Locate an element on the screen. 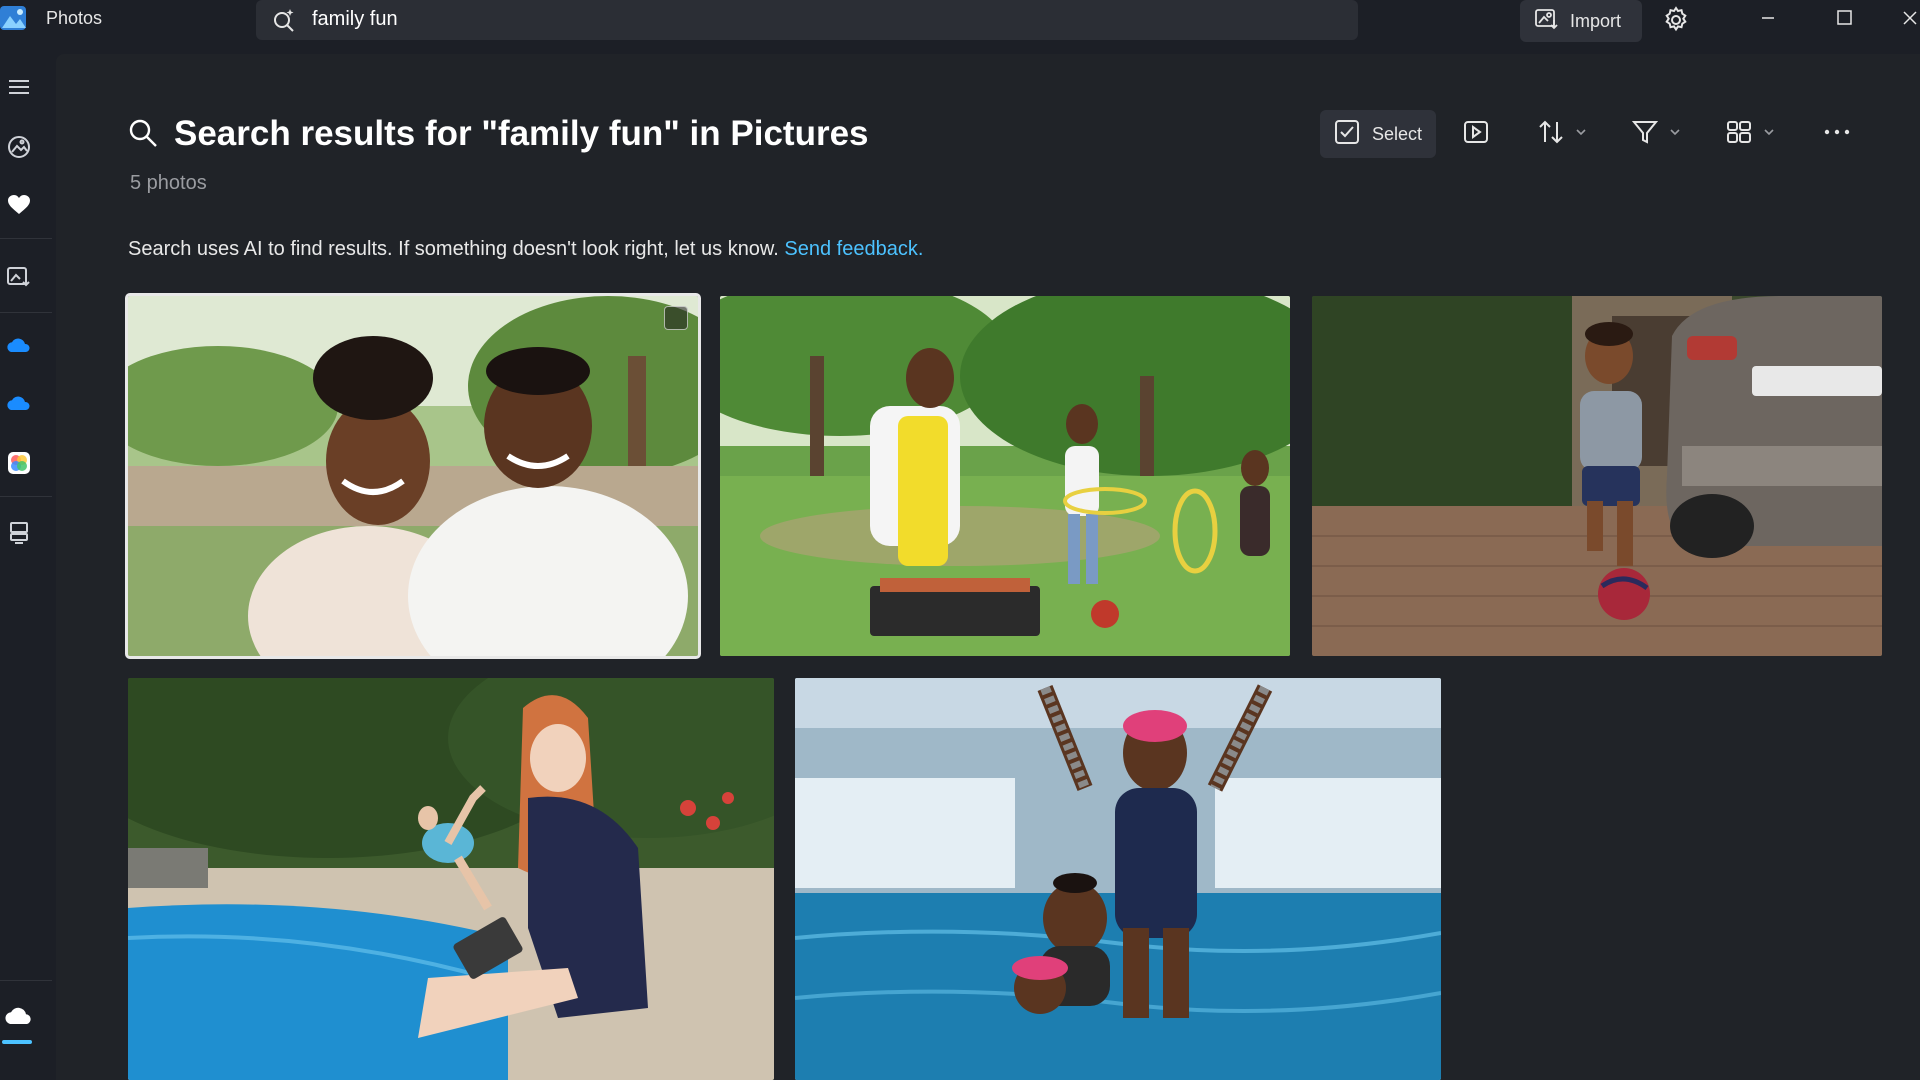 The height and width of the screenshot is (1080, 1920). gallery-icon is located at coordinates (19, 147).